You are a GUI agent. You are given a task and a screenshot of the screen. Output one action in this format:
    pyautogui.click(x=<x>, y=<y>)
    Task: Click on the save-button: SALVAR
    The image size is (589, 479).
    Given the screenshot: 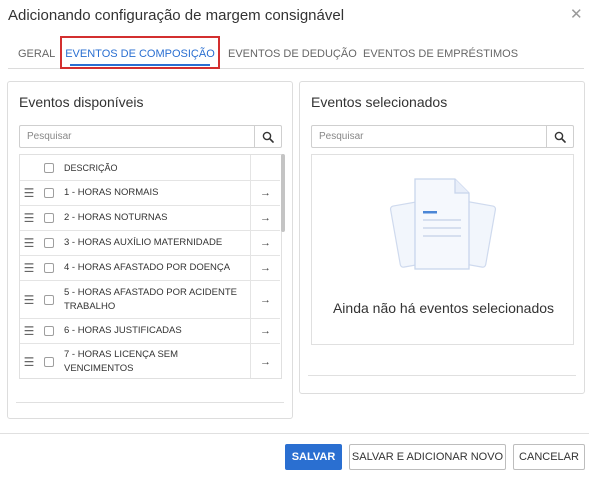 What is the action you would take?
    pyautogui.click(x=313, y=457)
    